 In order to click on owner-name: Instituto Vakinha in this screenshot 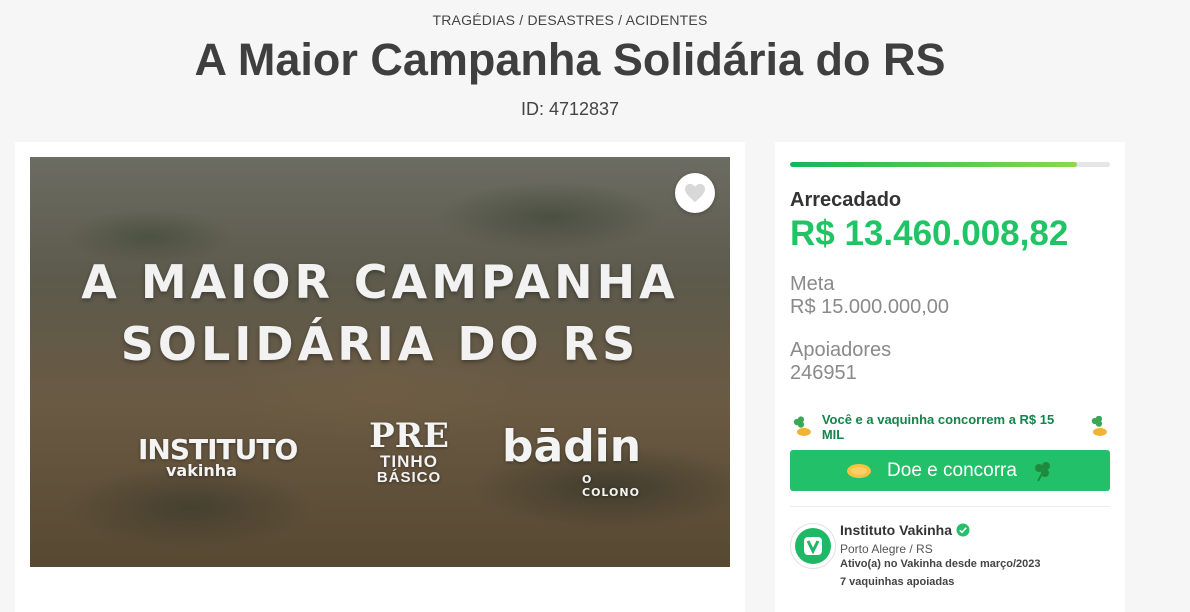, I will do `click(905, 530)`.